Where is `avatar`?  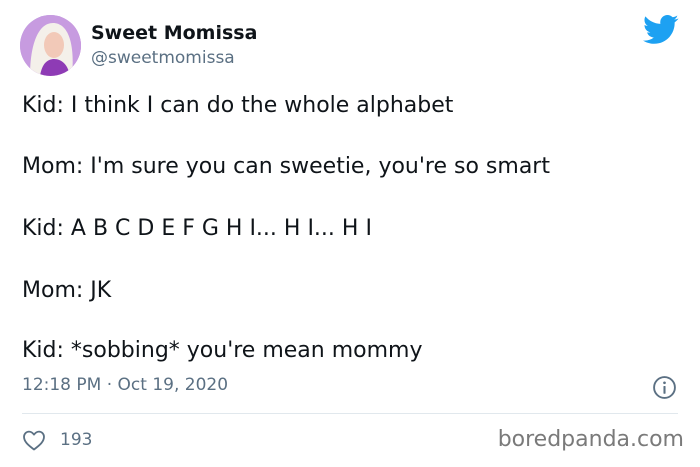
avatar is located at coordinates (50, 45).